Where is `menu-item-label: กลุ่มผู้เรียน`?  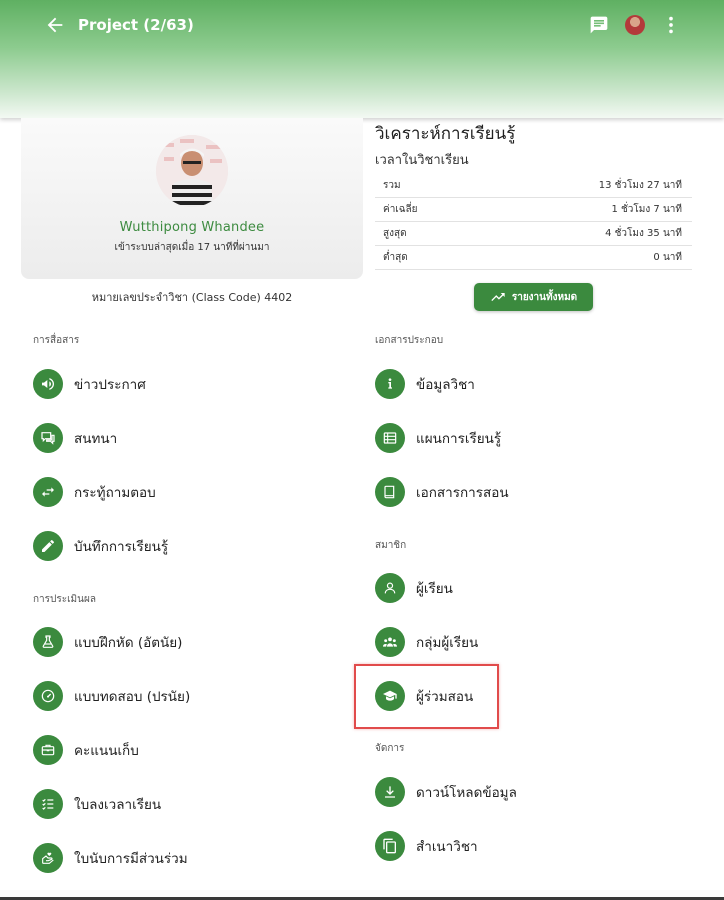 menu-item-label: กลุ่มผู้เรียน is located at coordinates (447, 643).